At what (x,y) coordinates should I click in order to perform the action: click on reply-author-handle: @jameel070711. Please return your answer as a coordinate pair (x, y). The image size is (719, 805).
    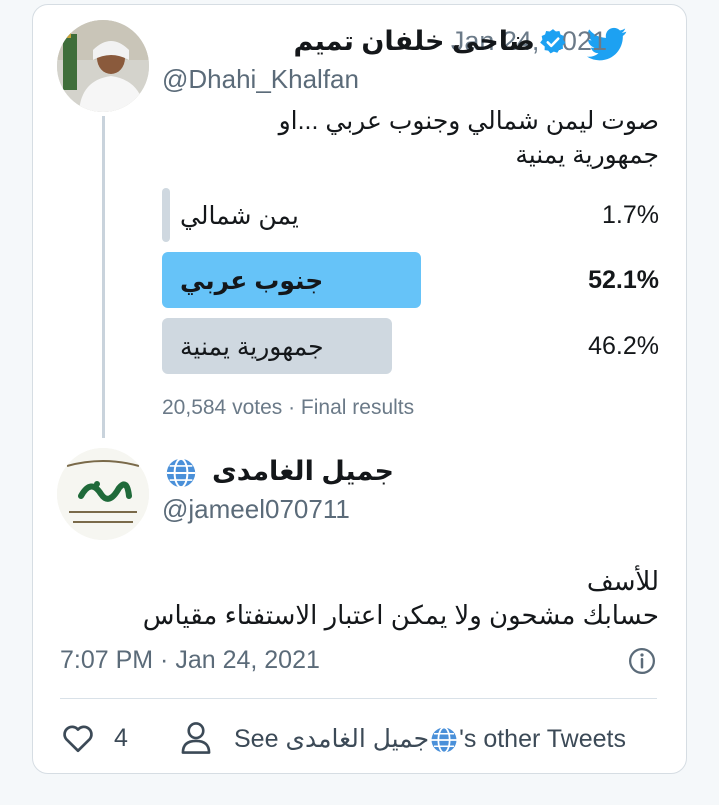
    Looking at the image, I should click on (256, 509).